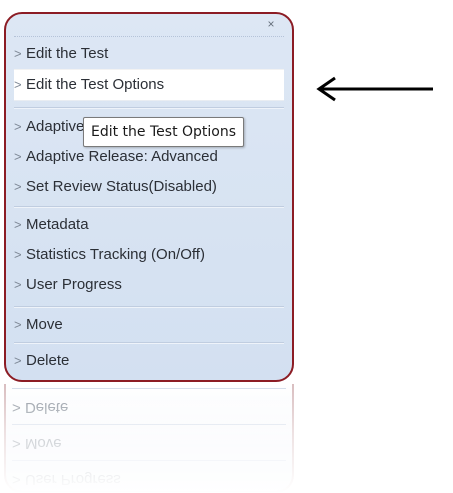 The width and height of the screenshot is (453, 493). I want to click on menu-group-move: > Move, so click(149, 325).